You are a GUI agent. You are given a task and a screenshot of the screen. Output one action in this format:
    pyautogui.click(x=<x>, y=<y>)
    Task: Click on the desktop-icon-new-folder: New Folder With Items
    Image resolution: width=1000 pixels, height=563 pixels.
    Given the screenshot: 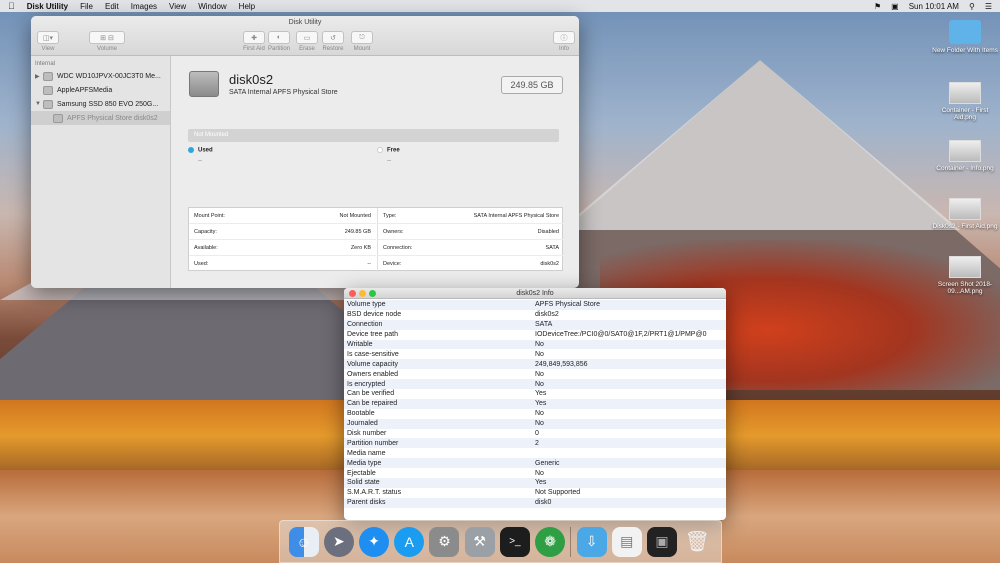 What is the action you would take?
    pyautogui.click(x=965, y=37)
    